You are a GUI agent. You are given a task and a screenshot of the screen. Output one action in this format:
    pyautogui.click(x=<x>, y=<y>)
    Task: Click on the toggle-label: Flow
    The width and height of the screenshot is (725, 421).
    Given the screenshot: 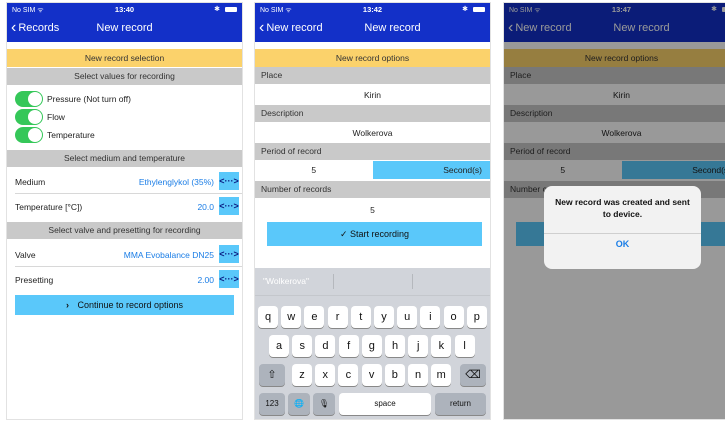 What is the action you would take?
    pyautogui.click(x=56, y=116)
    